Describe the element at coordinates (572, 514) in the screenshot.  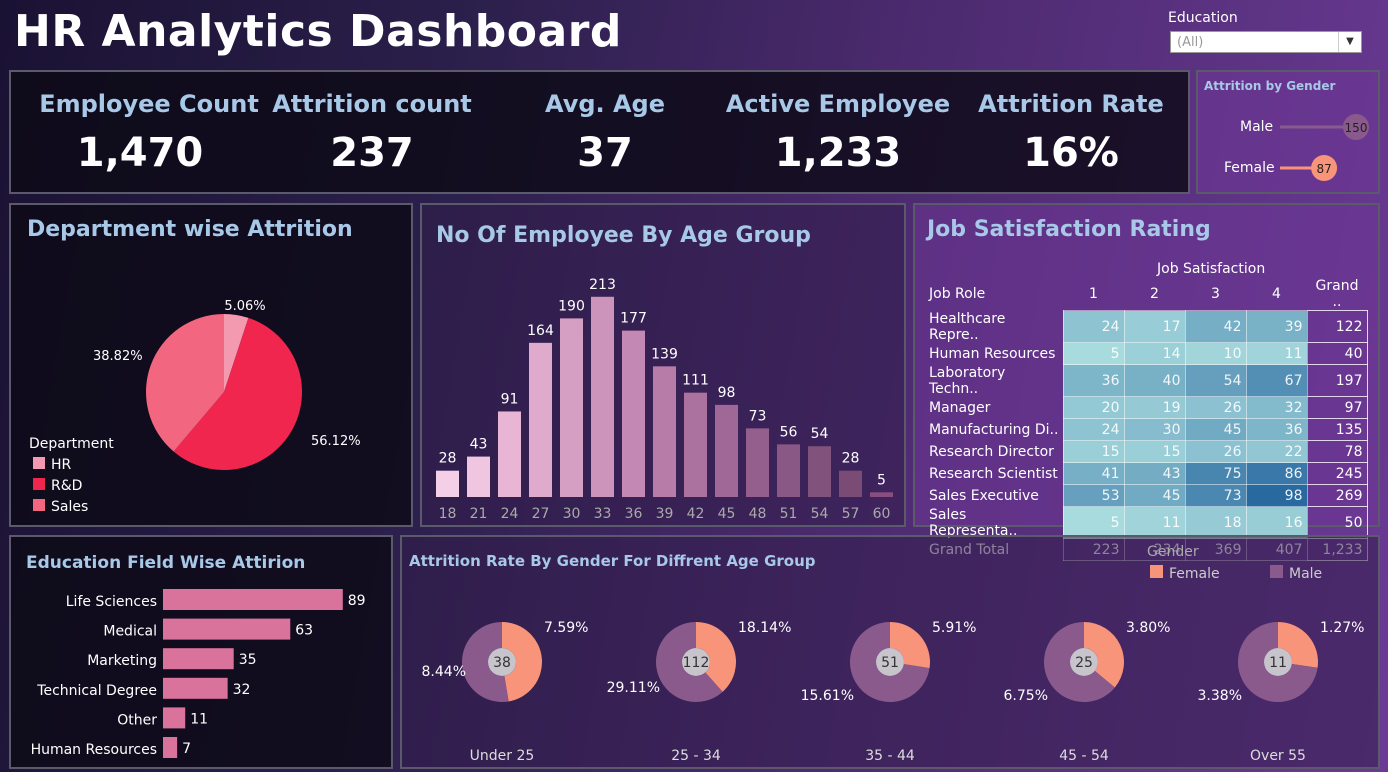
I see `age-tick-label: 30` at that location.